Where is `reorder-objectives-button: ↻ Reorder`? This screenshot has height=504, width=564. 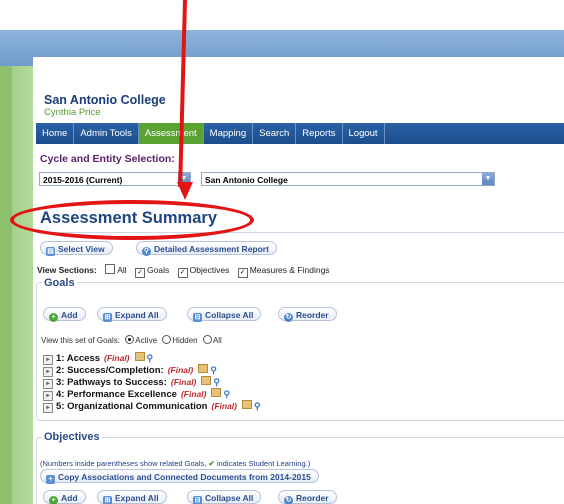
reorder-objectives-button: ↻ Reorder is located at coordinates (307, 497).